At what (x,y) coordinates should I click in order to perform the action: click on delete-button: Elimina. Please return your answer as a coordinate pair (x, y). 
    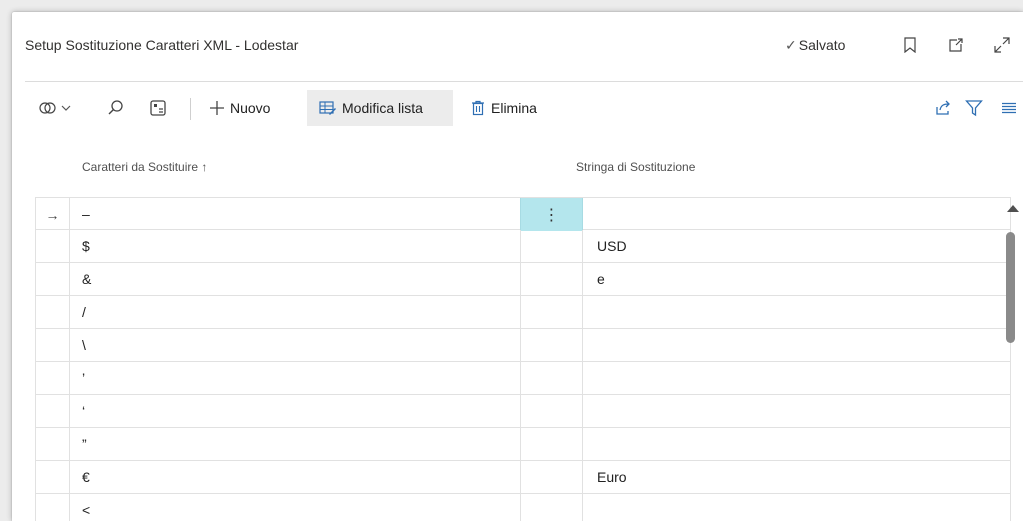
    Looking at the image, I should click on (504, 108).